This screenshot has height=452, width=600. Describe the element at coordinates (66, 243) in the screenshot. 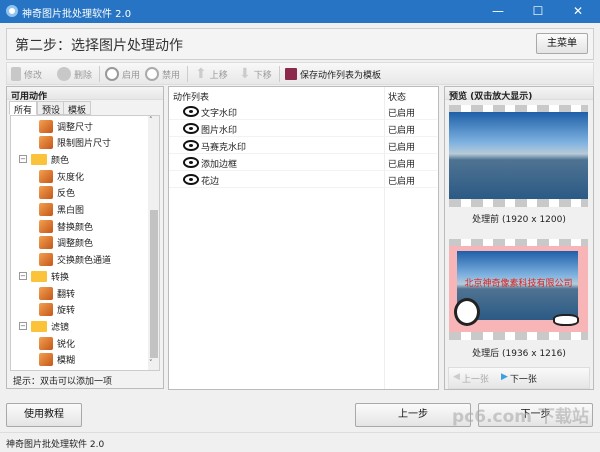

I see `tree-item: 调整颜色` at that location.